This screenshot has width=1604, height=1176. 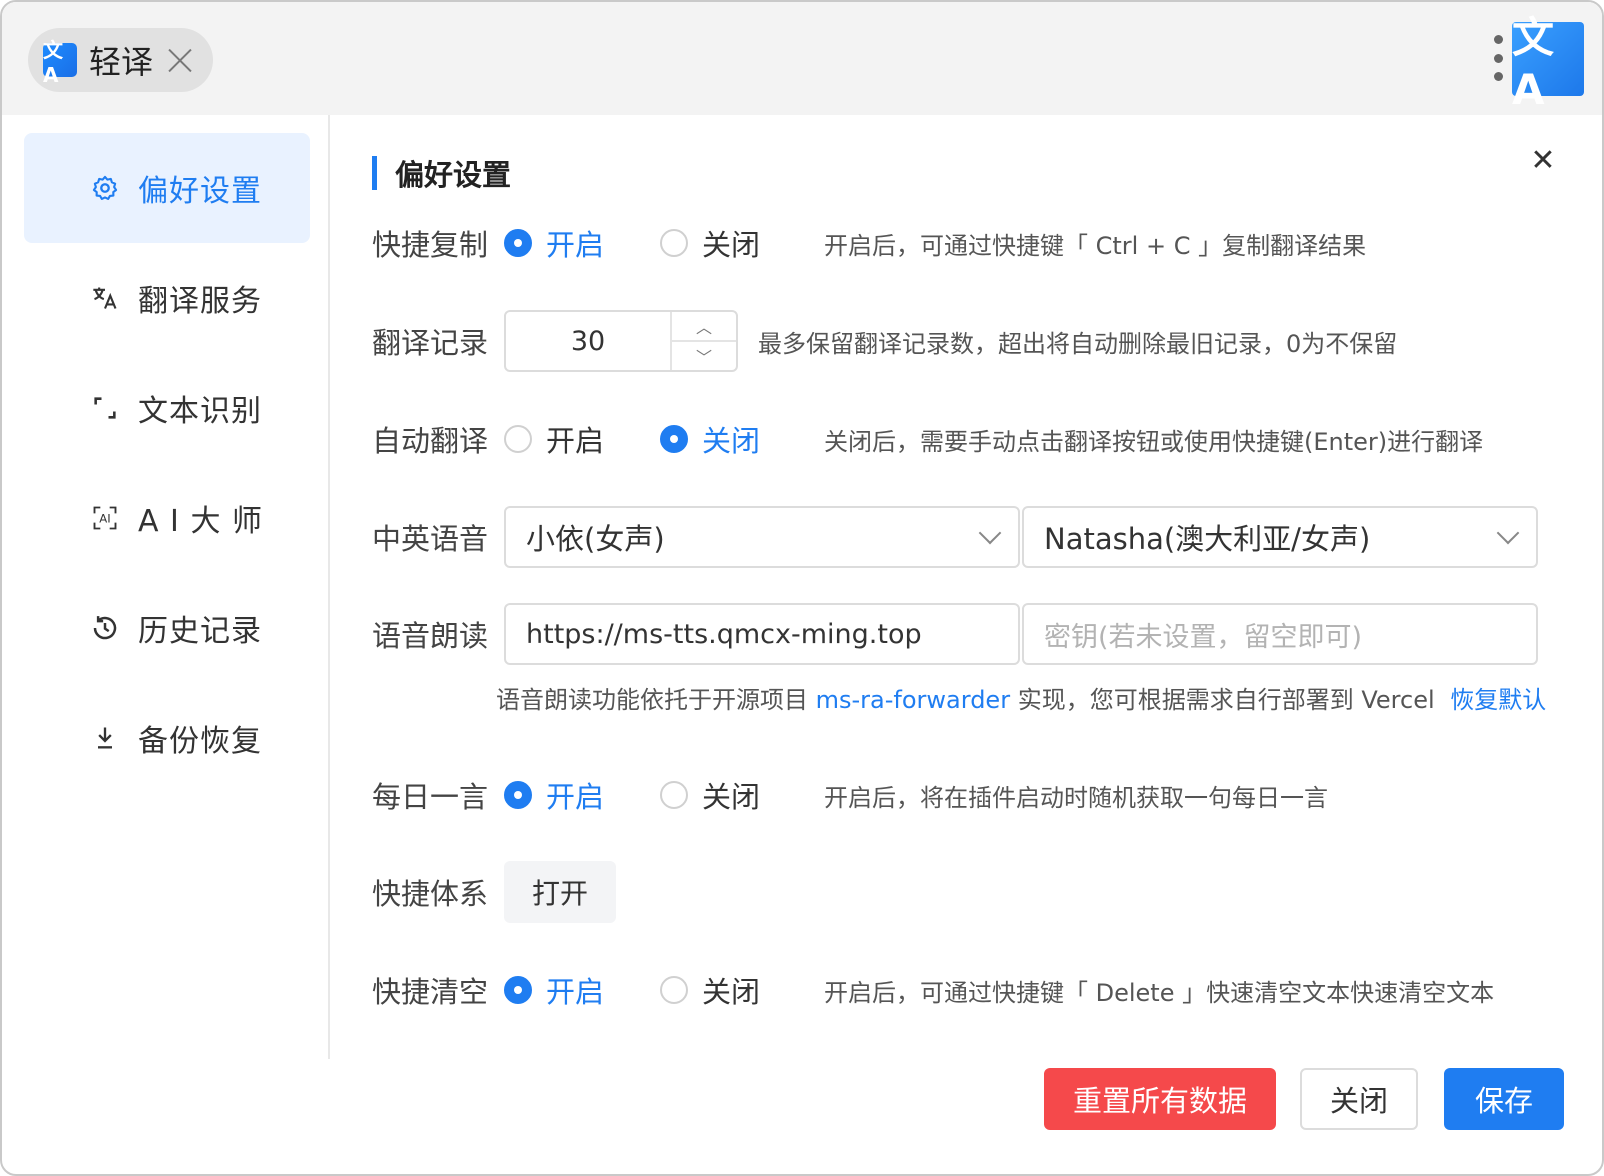 I want to click on sidebar-item-label: 备份恢复, so click(x=200, y=741).